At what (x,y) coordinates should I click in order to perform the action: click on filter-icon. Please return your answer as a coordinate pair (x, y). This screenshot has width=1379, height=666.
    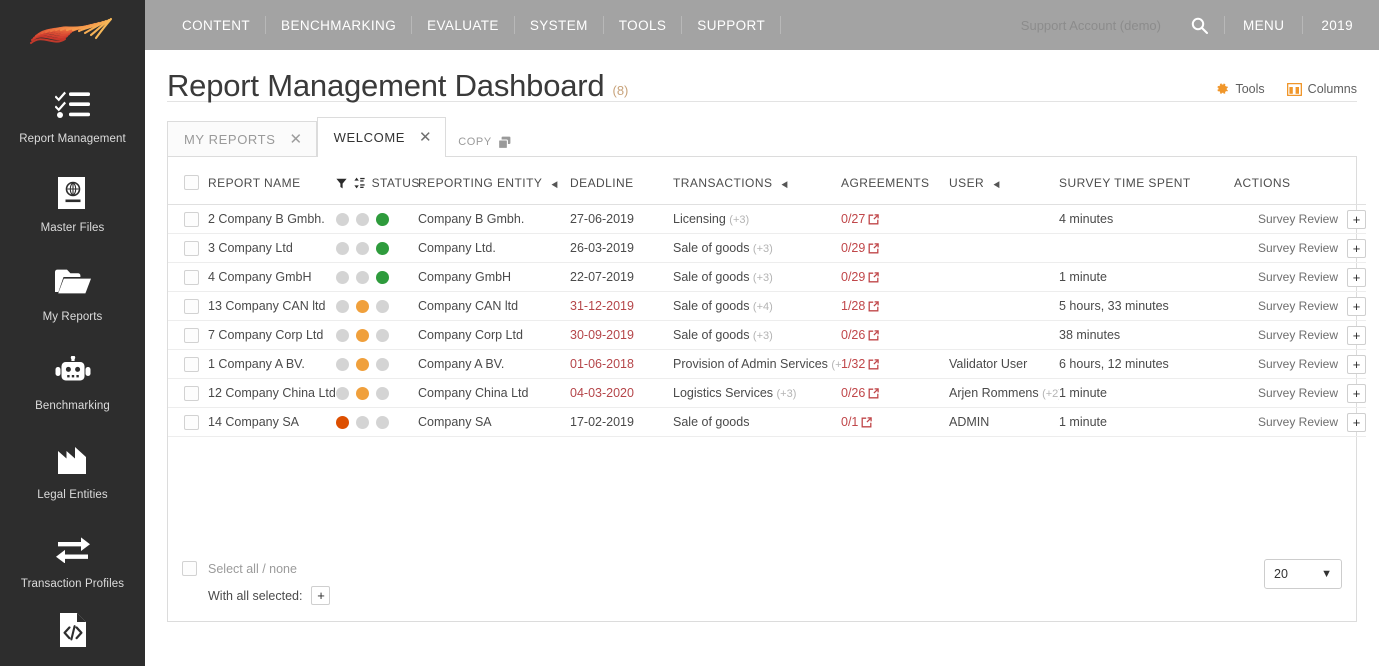
    Looking at the image, I should click on (341, 183).